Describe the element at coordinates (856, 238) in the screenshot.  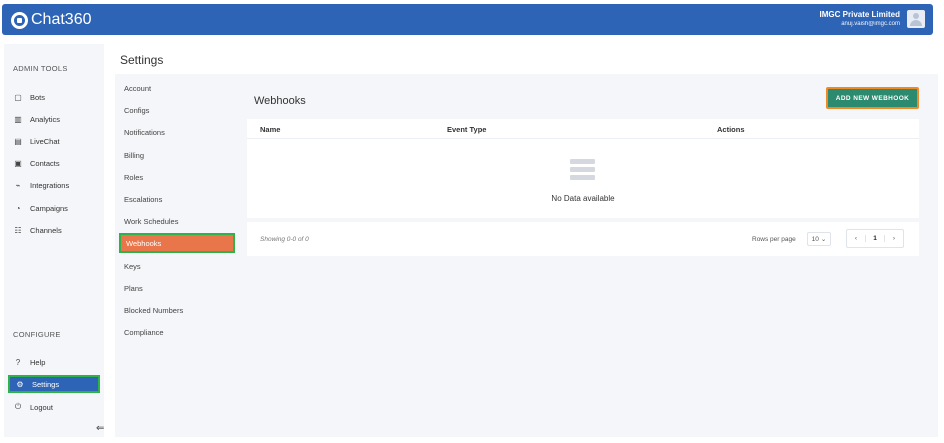
I see `prev-page-icon: ‹` at that location.